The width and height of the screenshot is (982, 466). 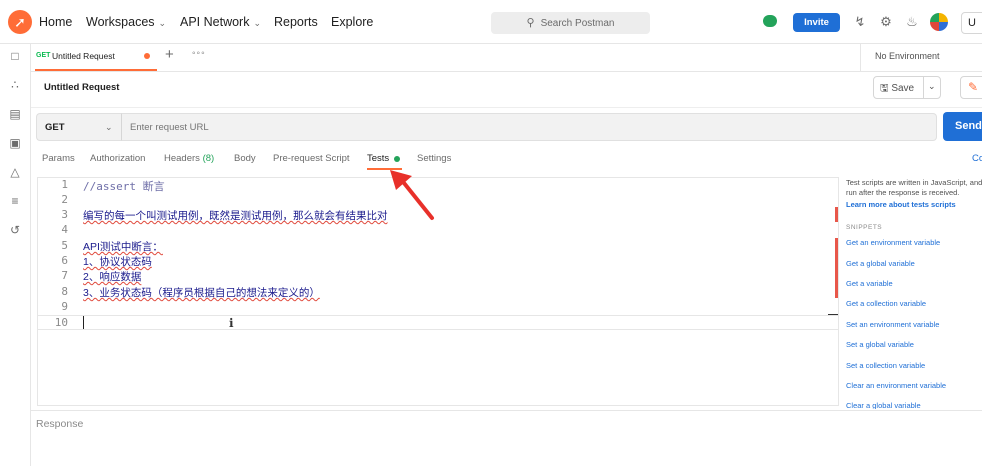 What do you see at coordinates (15, 230) in the screenshot?
I see `history-icon: ↺` at bounding box center [15, 230].